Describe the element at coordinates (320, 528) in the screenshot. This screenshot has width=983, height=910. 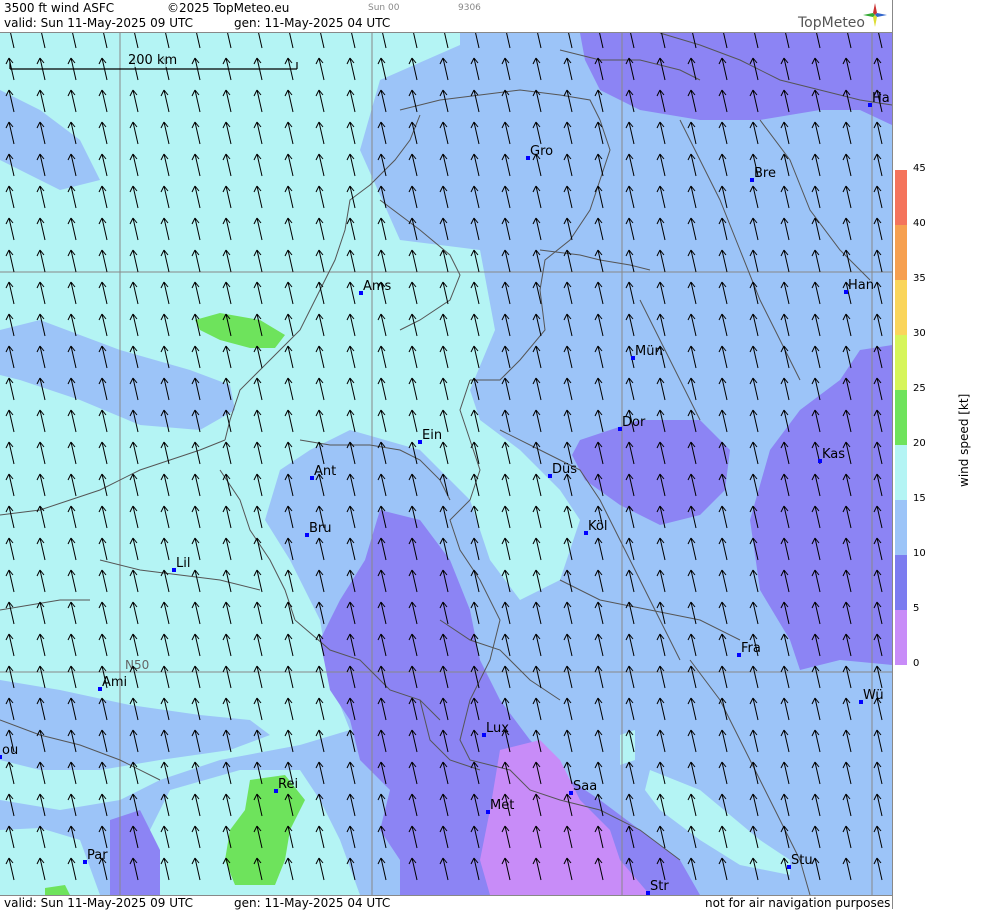
I see `city-label: Bru` at that location.